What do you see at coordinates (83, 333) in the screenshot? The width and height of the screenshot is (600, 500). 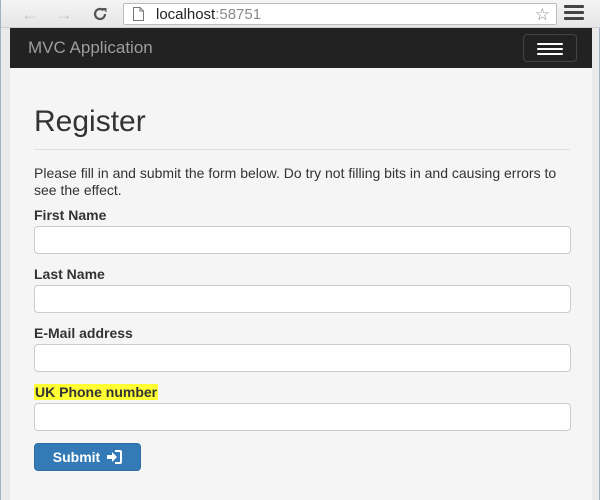 I see `email-label: E-Mail address` at bounding box center [83, 333].